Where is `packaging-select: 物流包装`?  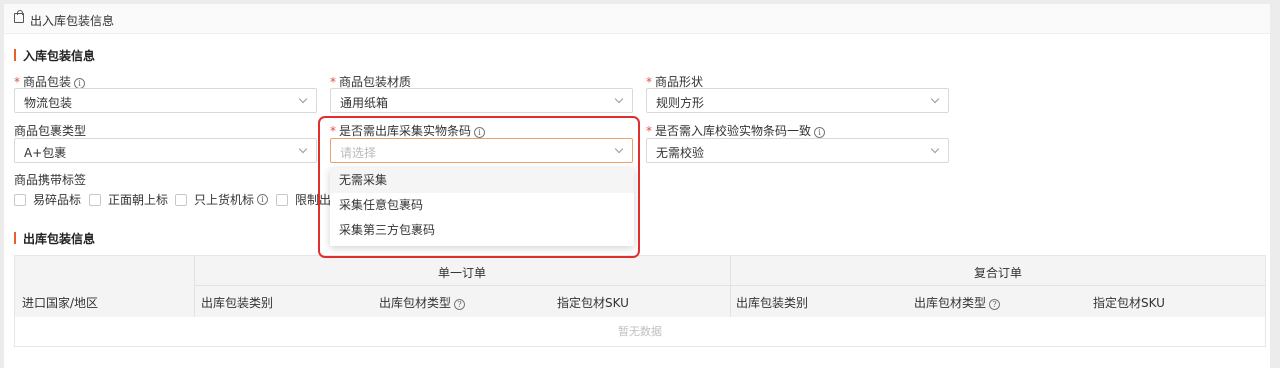 packaging-select: 物流包装 is located at coordinates (165, 100).